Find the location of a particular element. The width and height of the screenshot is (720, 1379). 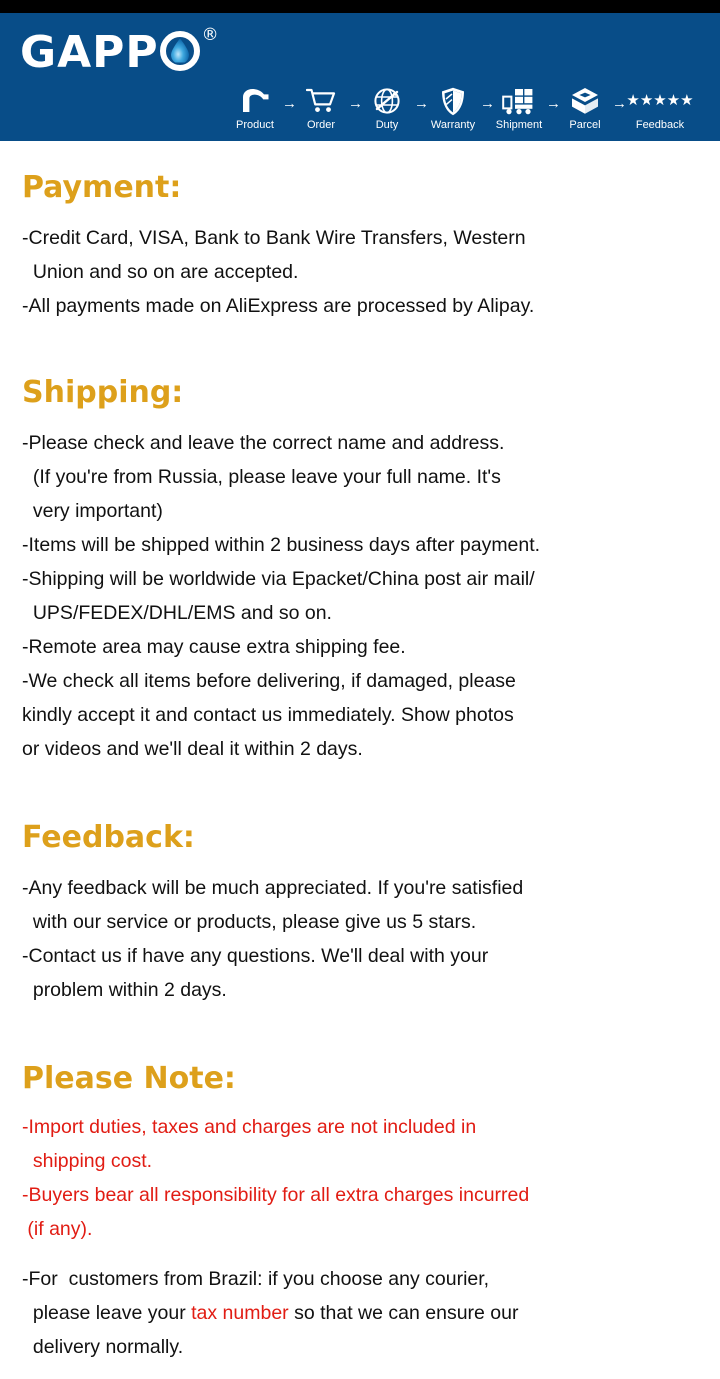

water-drop-icon is located at coordinates (179, 51).